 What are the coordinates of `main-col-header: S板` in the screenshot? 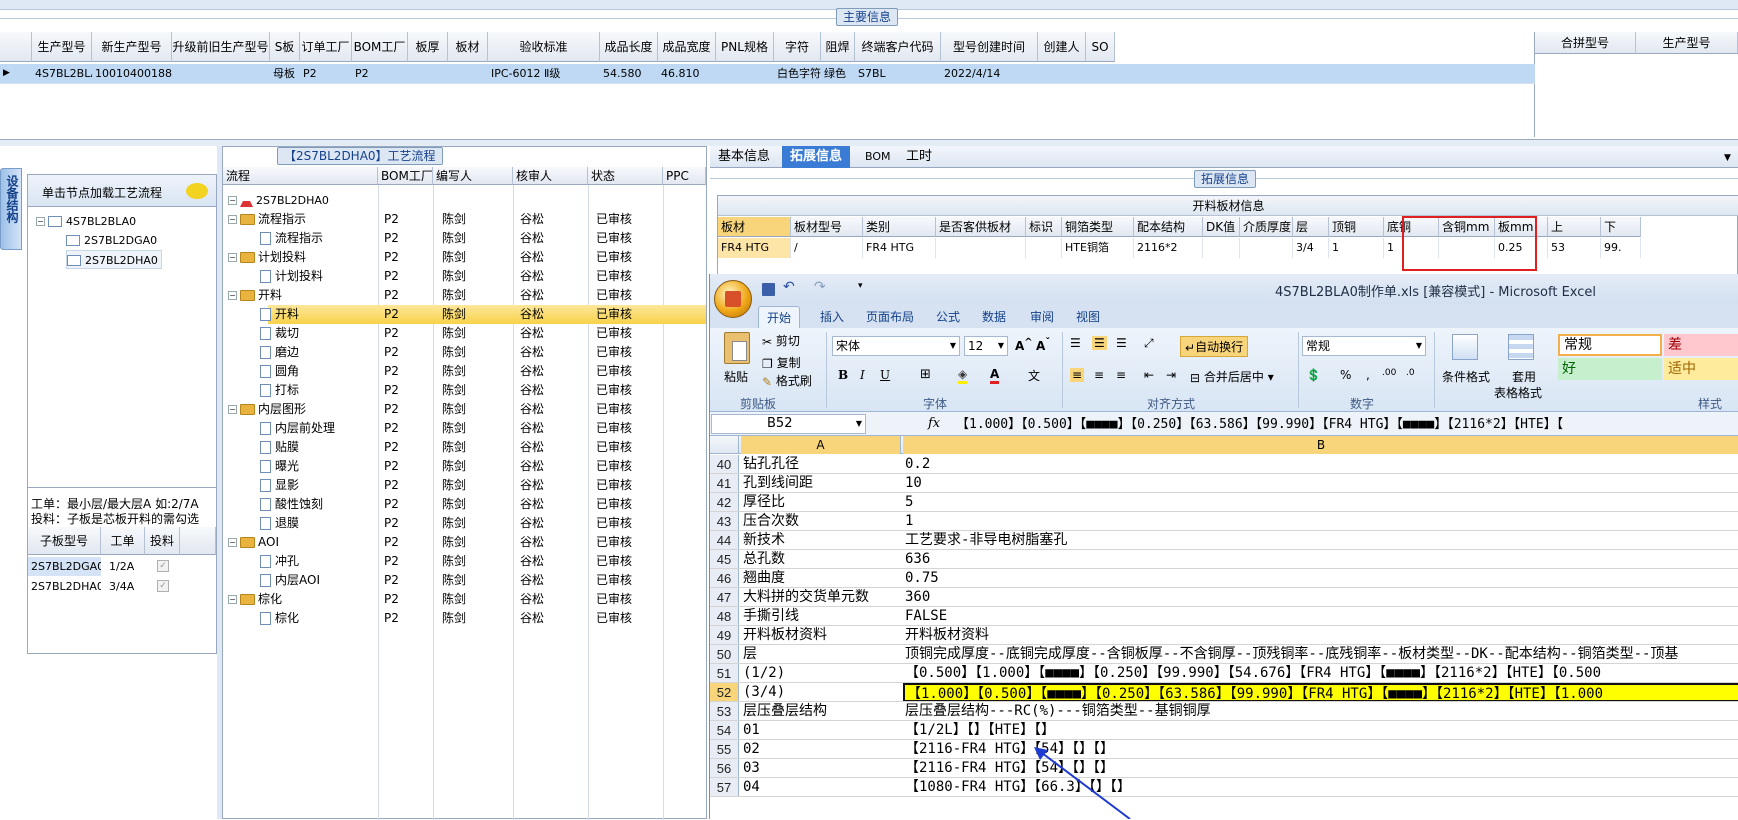 It's located at (285, 47).